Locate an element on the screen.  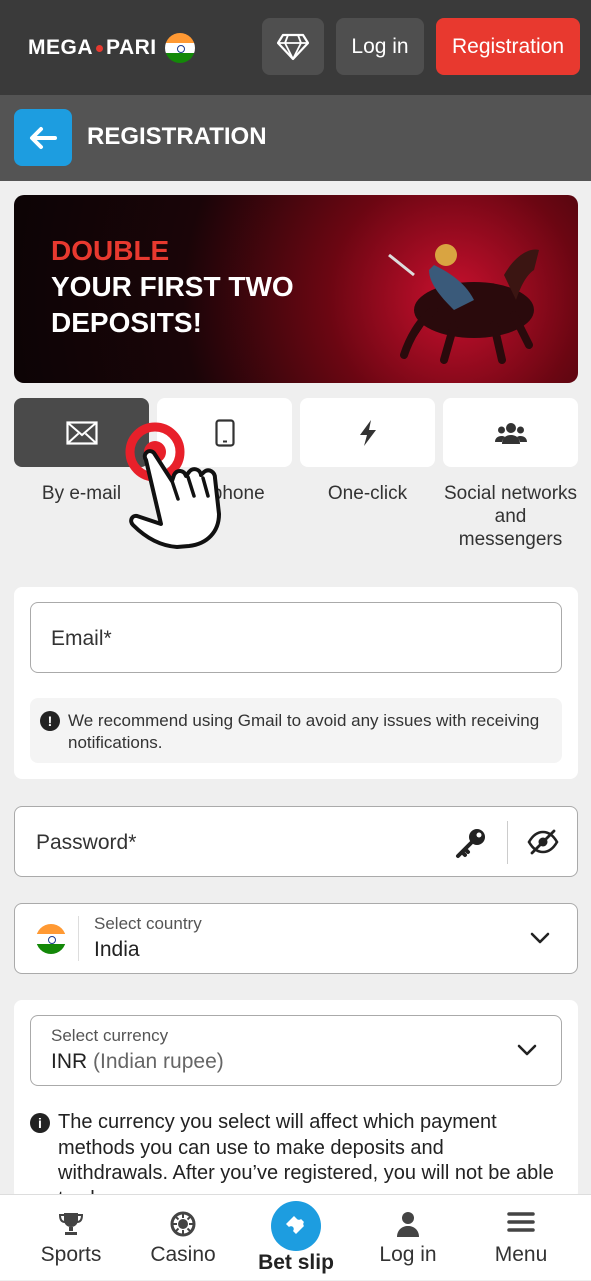
trophy-icon is located at coordinates (71, 1224).